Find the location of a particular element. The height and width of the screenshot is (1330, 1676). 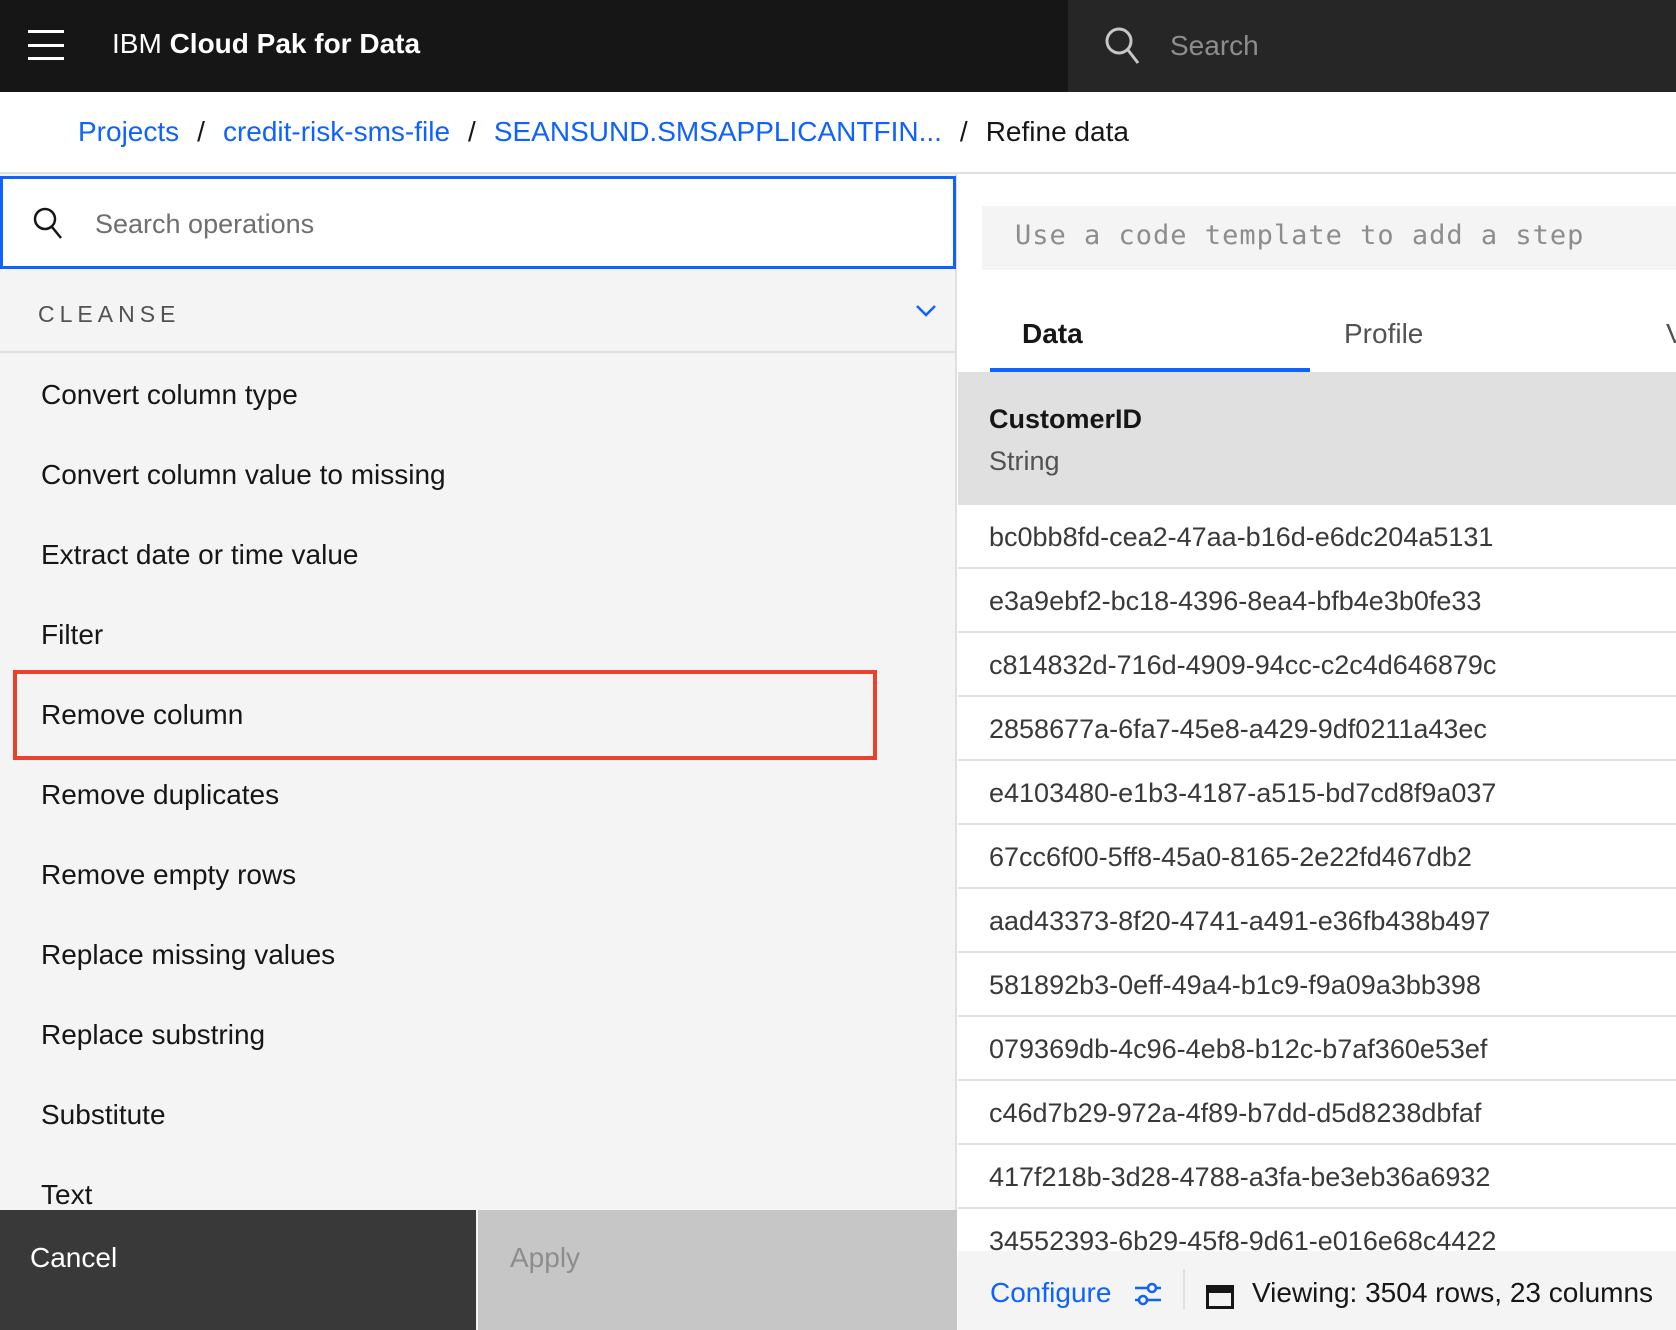

operation-item: Remove duplicates is located at coordinates (477, 795).